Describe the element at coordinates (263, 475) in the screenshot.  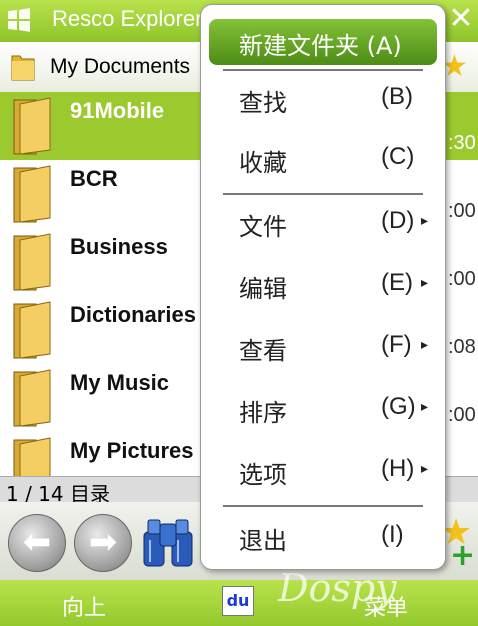
I see `menu-item-label: 选项` at that location.